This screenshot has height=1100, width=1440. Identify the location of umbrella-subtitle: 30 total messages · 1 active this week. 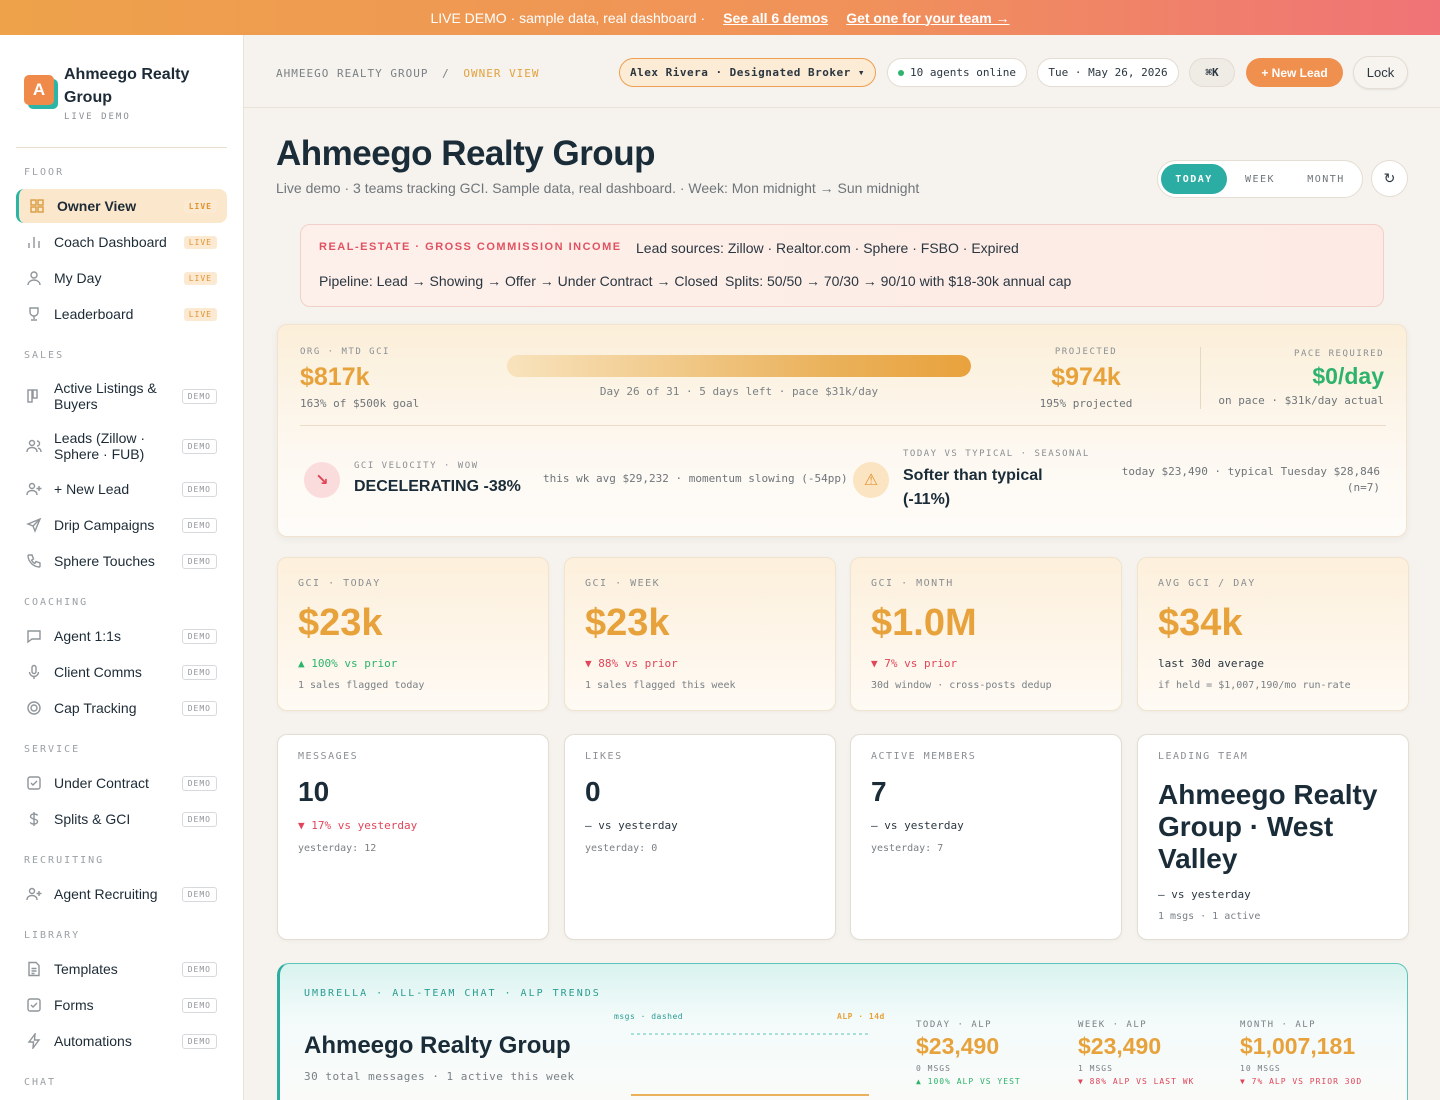
(439, 1076).